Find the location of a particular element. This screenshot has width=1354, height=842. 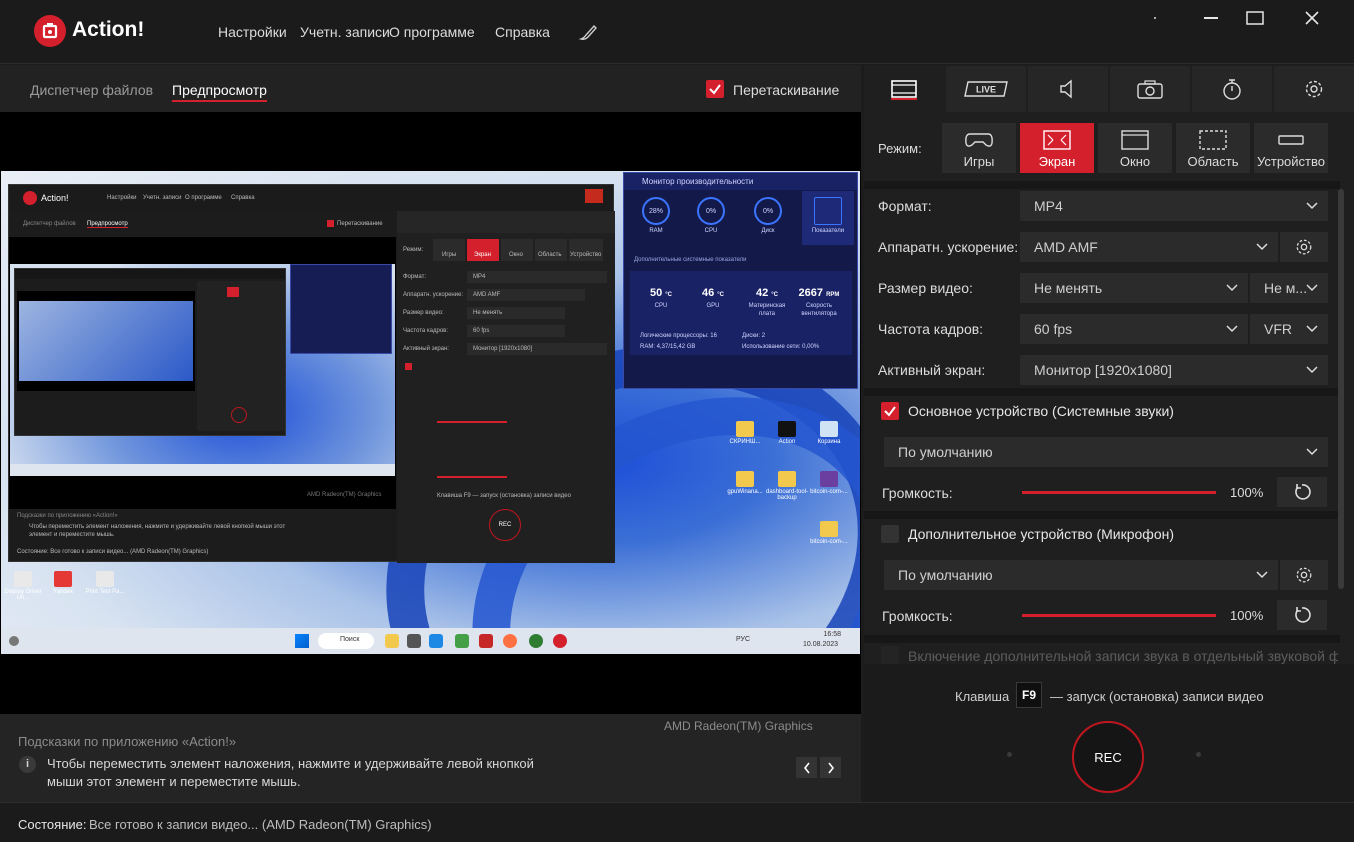

inner-hint-title: Подсказки по приложению «Action!» is located at coordinates (67, 516).